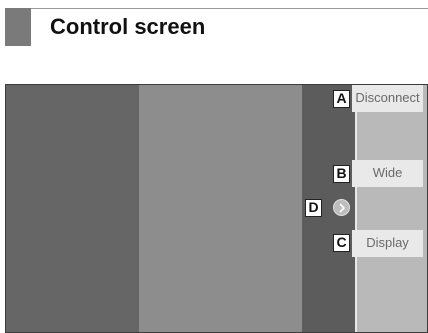 The height and width of the screenshot is (333, 428). What do you see at coordinates (391, 208) in the screenshot?
I see `control-side-panel` at bounding box center [391, 208].